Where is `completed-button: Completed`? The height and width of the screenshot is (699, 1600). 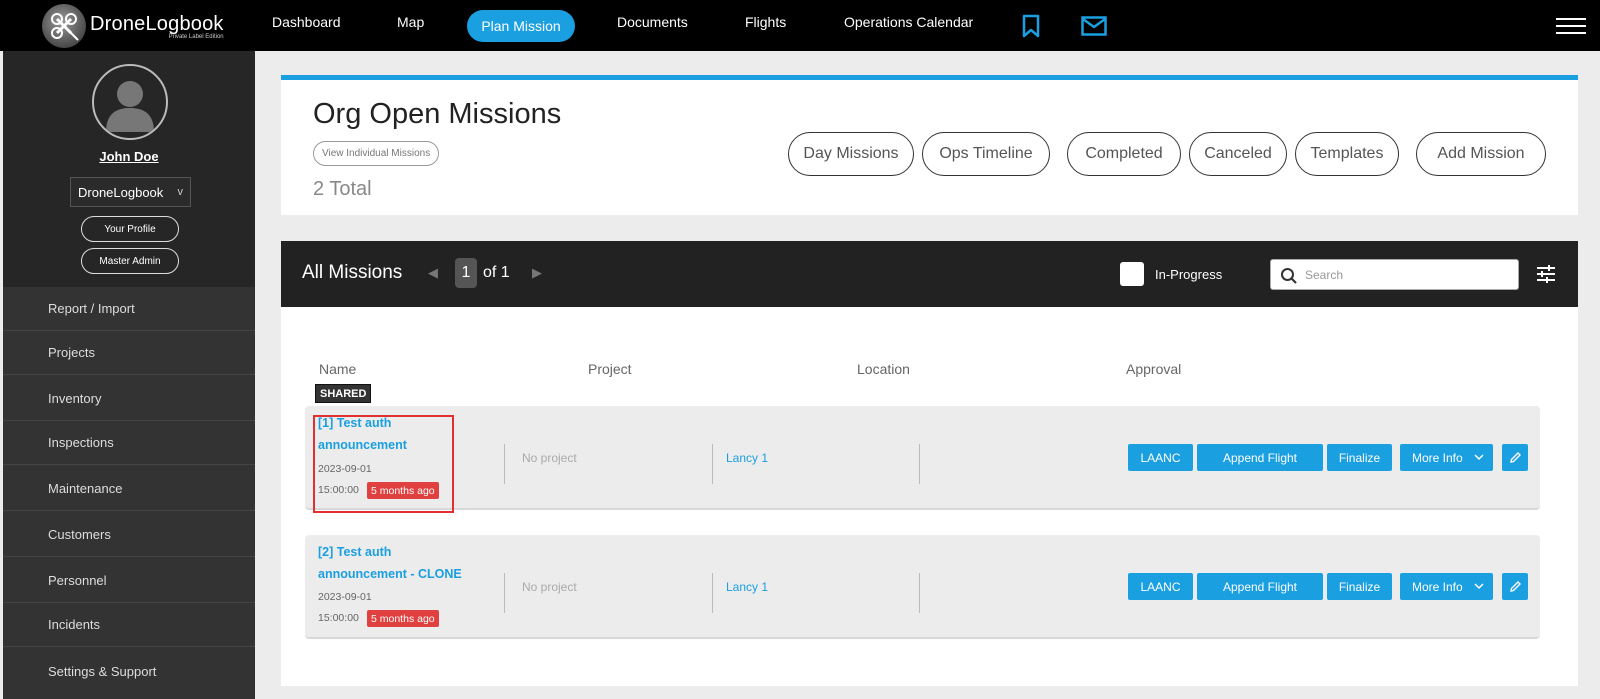 completed-button: Completed is located at coordinates (1124, 154).